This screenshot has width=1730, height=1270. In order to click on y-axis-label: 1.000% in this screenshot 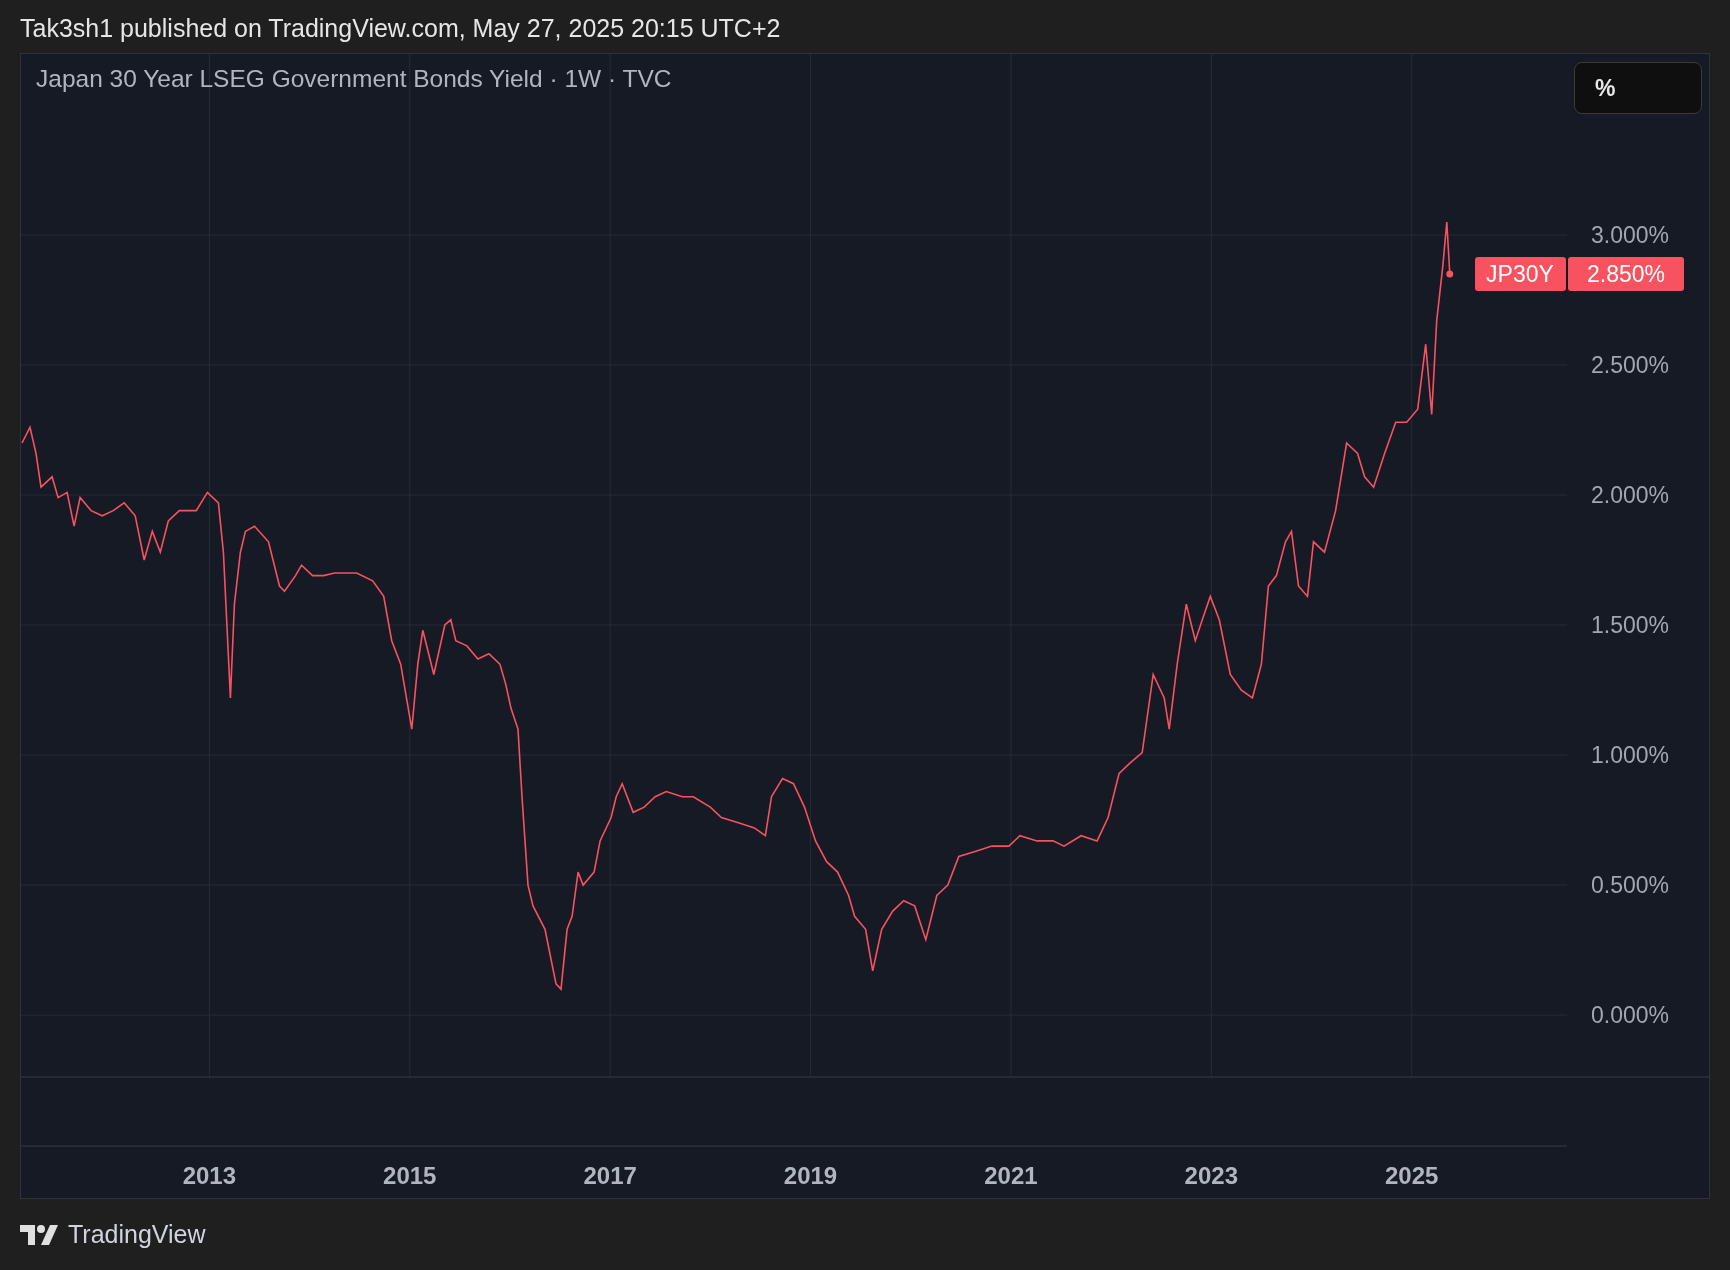, I will do `click(1630, 755)`.